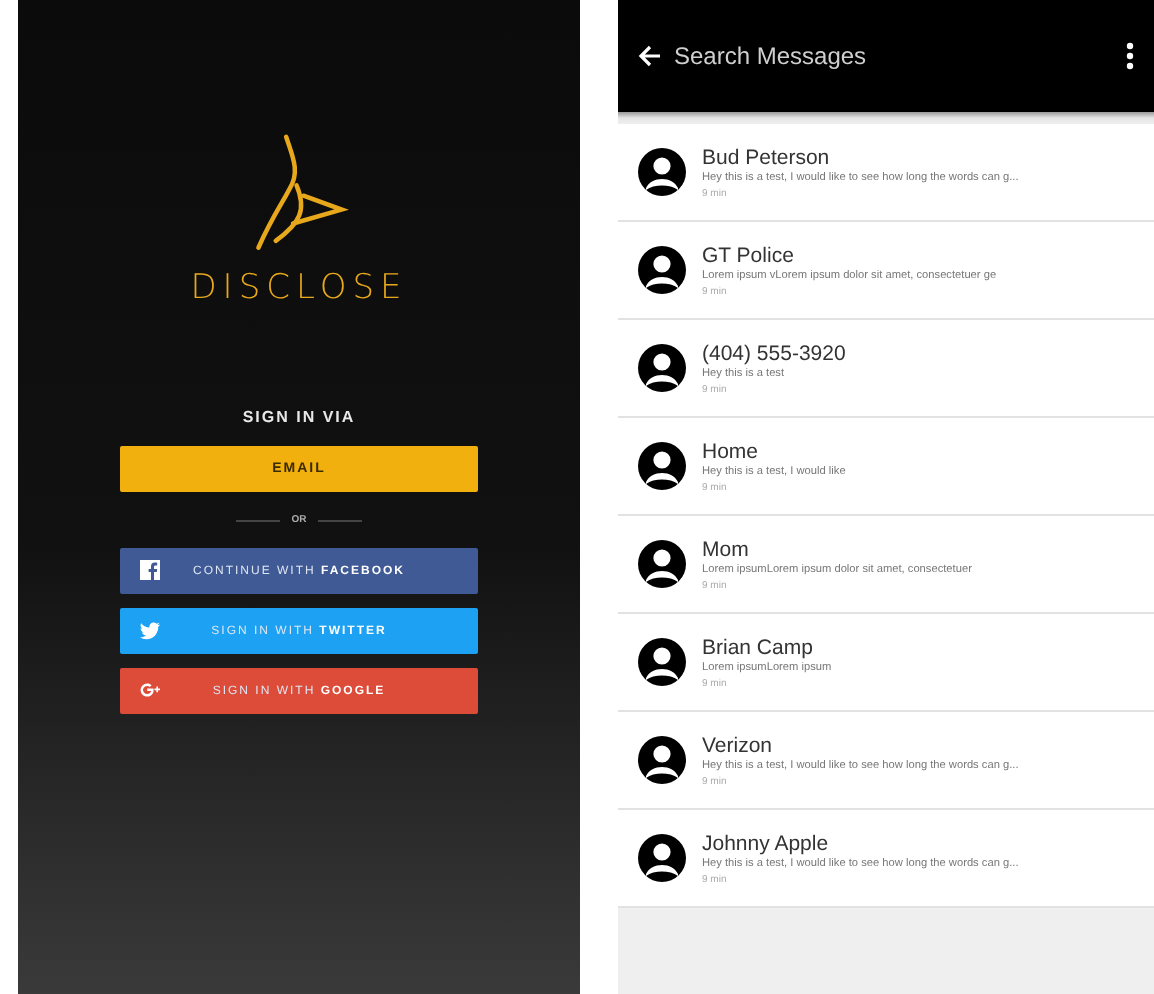 This screenshot has height=994, width=1154. What do you see at coordinates (299, 288) in the screenshot?
I see `brand-name: DISCLOSE` at bounding box center [299, 288].